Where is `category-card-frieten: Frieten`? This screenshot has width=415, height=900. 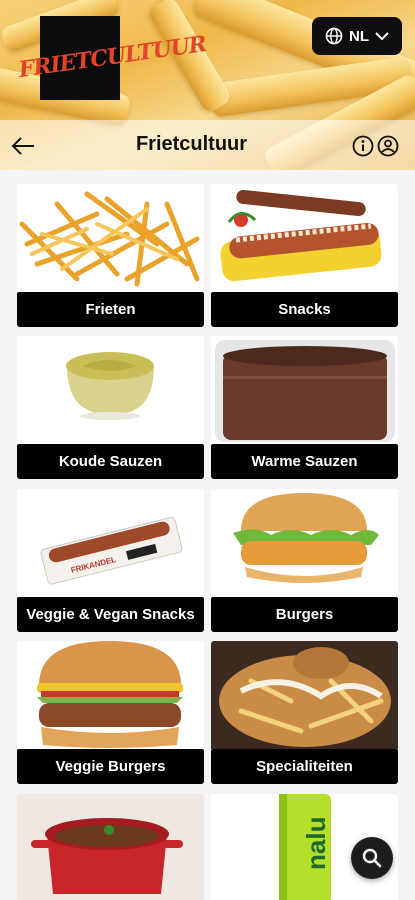
category-card-frieten: Frieten is located at coordinates (110, 255).